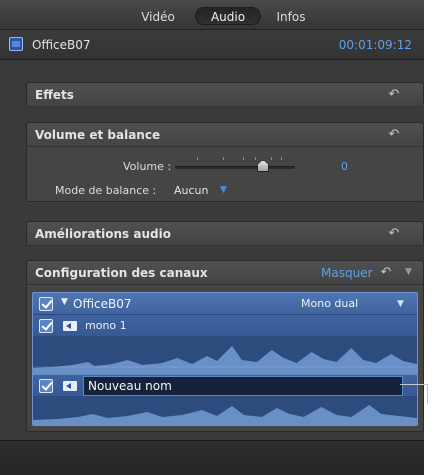 Image resolution: width=434 pixels, height=475 pixels. I want to click on volume-label: Volume :, so click(147, 166).